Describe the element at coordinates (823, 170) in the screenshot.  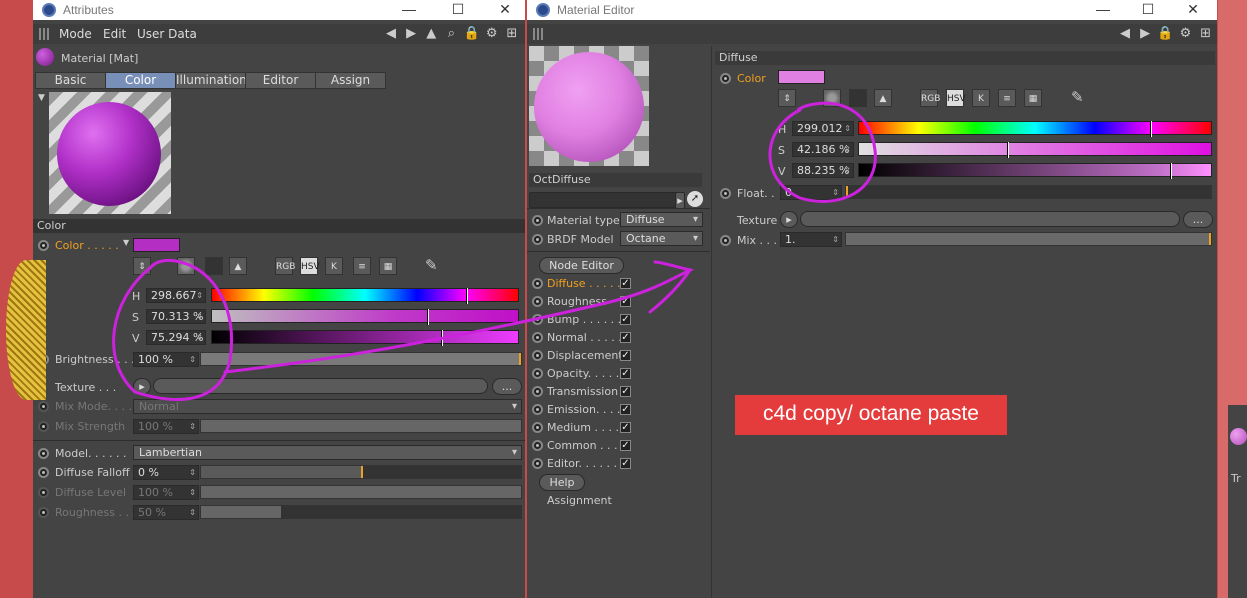
I see `oct-v-input: 88.235 % ⇕` at that location.